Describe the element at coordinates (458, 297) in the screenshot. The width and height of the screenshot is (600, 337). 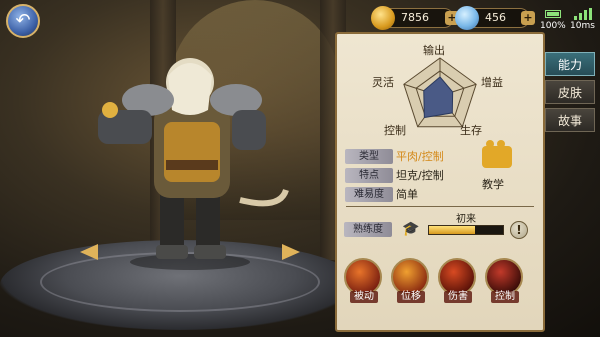
I see `skill-label: 伤害` at that location.